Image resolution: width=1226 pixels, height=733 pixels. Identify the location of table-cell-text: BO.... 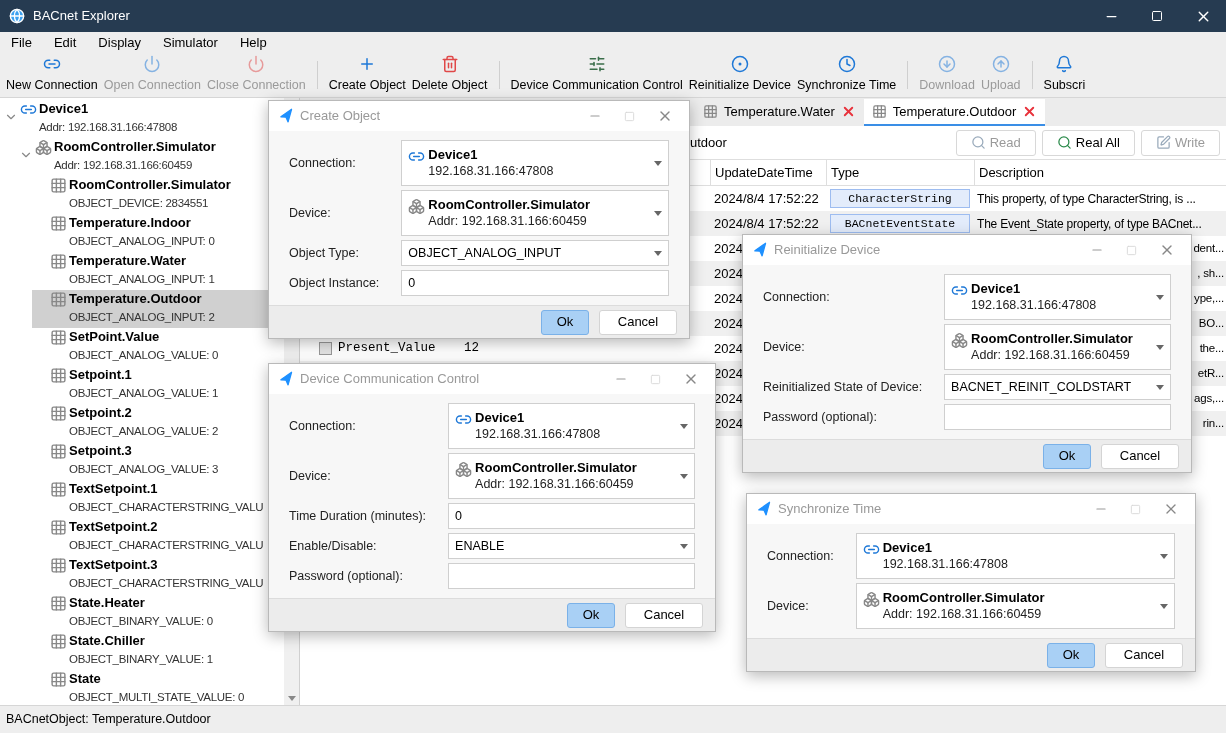
(1211, 323).